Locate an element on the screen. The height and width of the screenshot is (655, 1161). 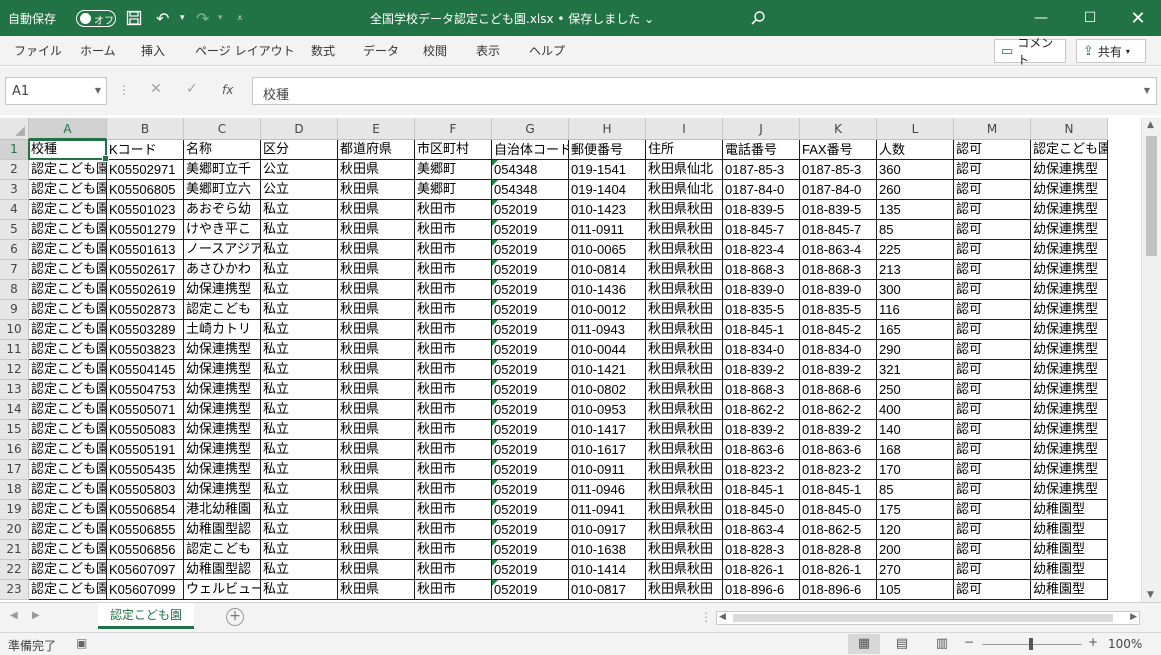
comment-button: ▭ コメント is located at coordinates (1030, 51).